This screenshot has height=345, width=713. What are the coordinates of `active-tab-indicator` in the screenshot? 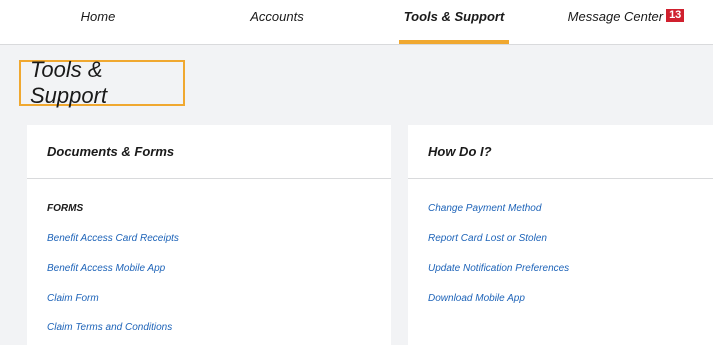 It's located at (454, 42).